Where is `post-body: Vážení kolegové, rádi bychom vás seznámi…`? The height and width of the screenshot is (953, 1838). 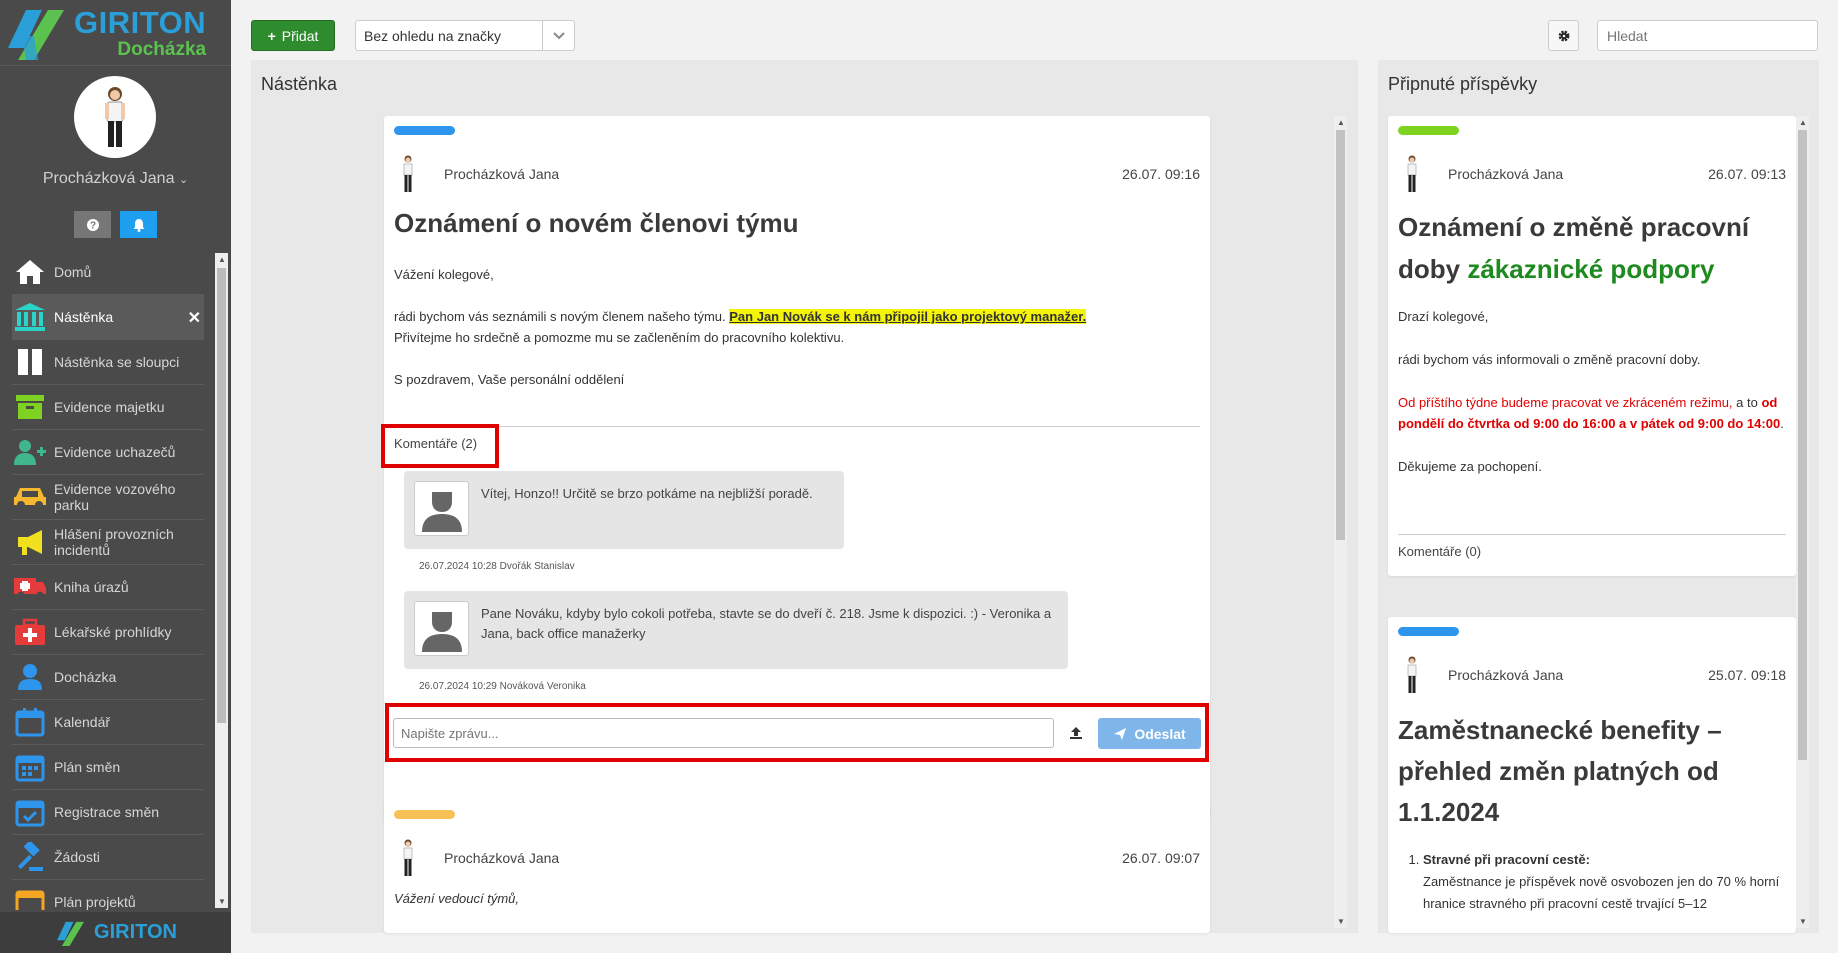
post-body: Vážení kolegové, rádi bychom vás seznámi… is located at coordinates (797, 327).